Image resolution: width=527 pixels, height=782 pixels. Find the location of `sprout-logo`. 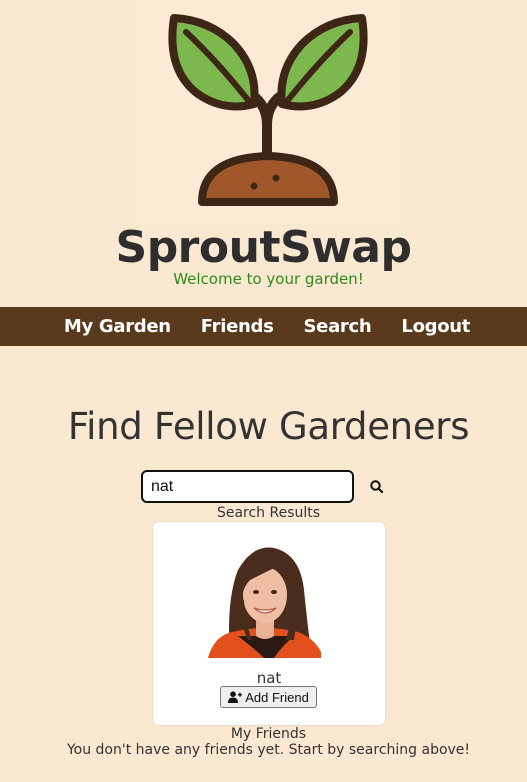

sprout-logo is located at coordinates (268, 111).